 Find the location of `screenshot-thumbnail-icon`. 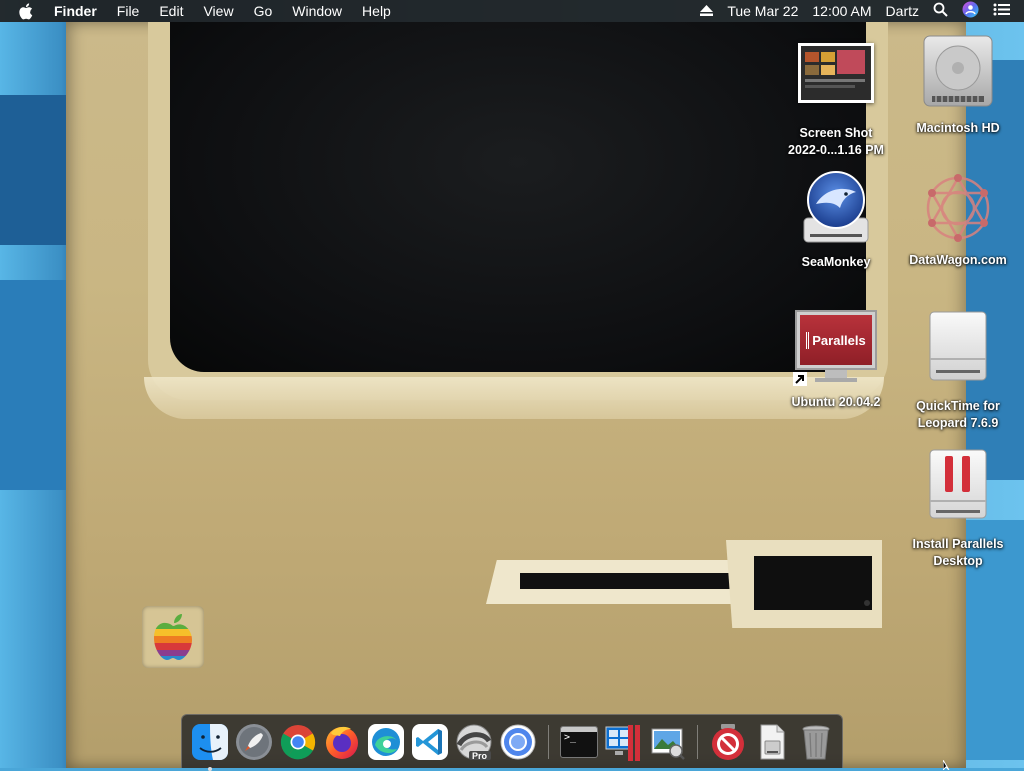

screenshot-thumbnail-icon is located at coordinates (836, 73).